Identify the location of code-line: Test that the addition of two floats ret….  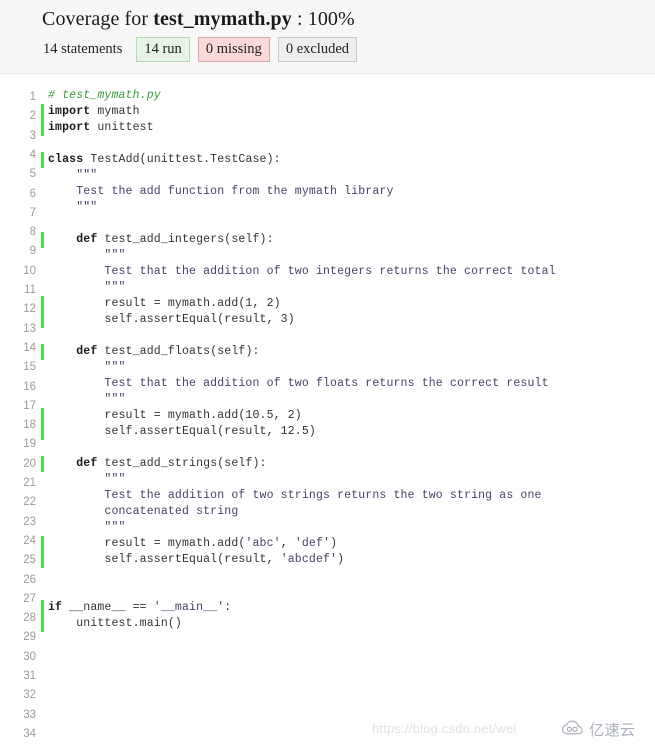
(327, 384).